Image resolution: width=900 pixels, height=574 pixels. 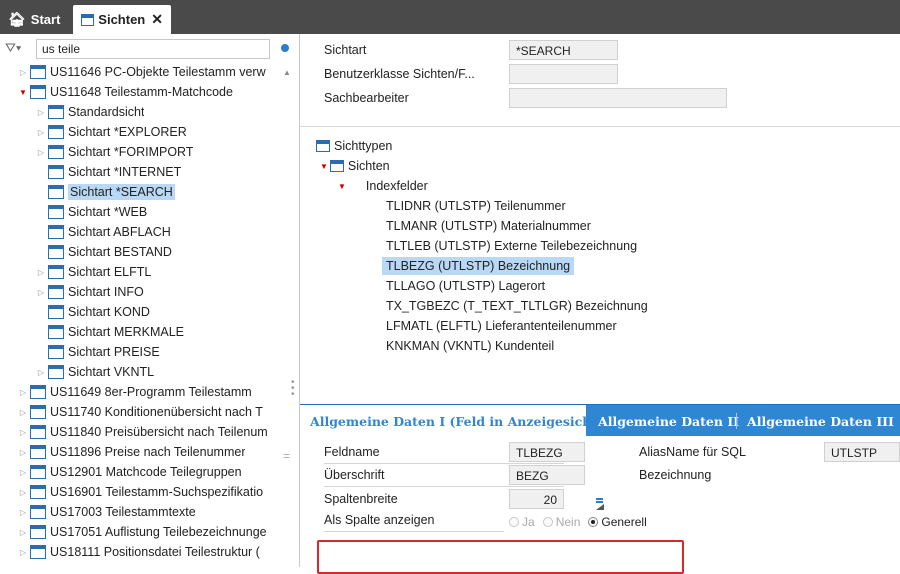 What do you see at coordinates (156, 412) in the screenshot?
I see `tree-node-label: US11740 Konditionenübersicht nach T` at bounding box center [156, 412].